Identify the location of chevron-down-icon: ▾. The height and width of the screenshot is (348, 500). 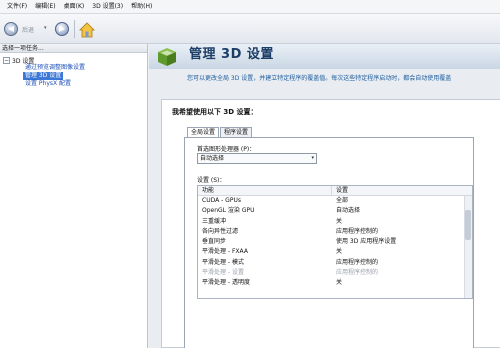
(312, 158).